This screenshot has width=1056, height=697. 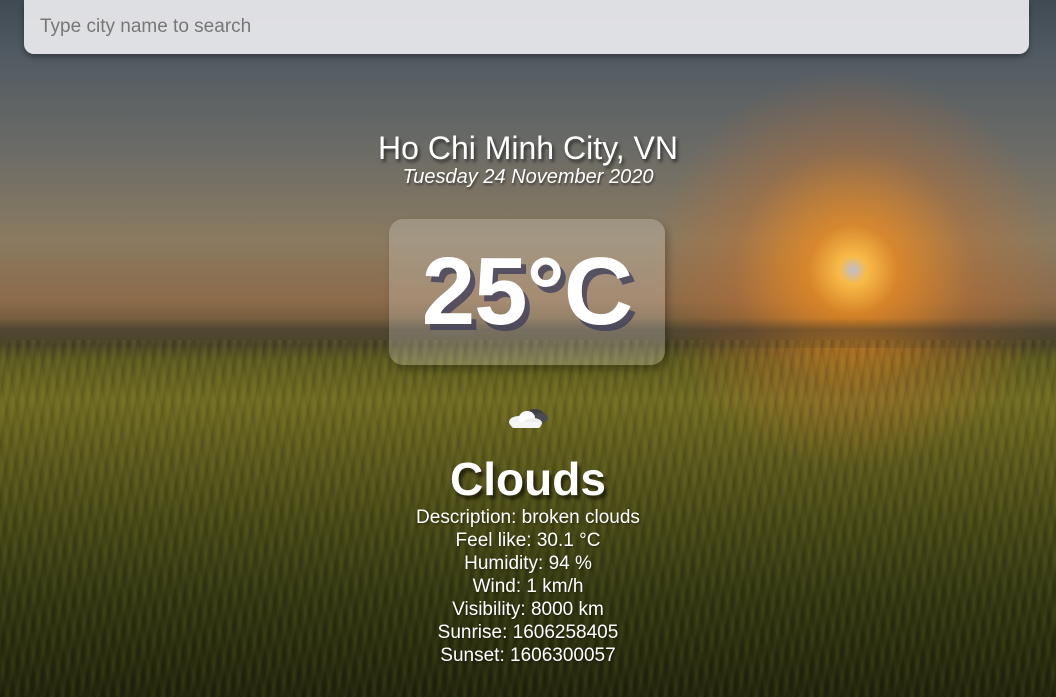 What do you see at coordinates (528, 563) in the screenshot?
I see `detail-humidity: Humidity: 94 %` at bounding box center [528, 563].